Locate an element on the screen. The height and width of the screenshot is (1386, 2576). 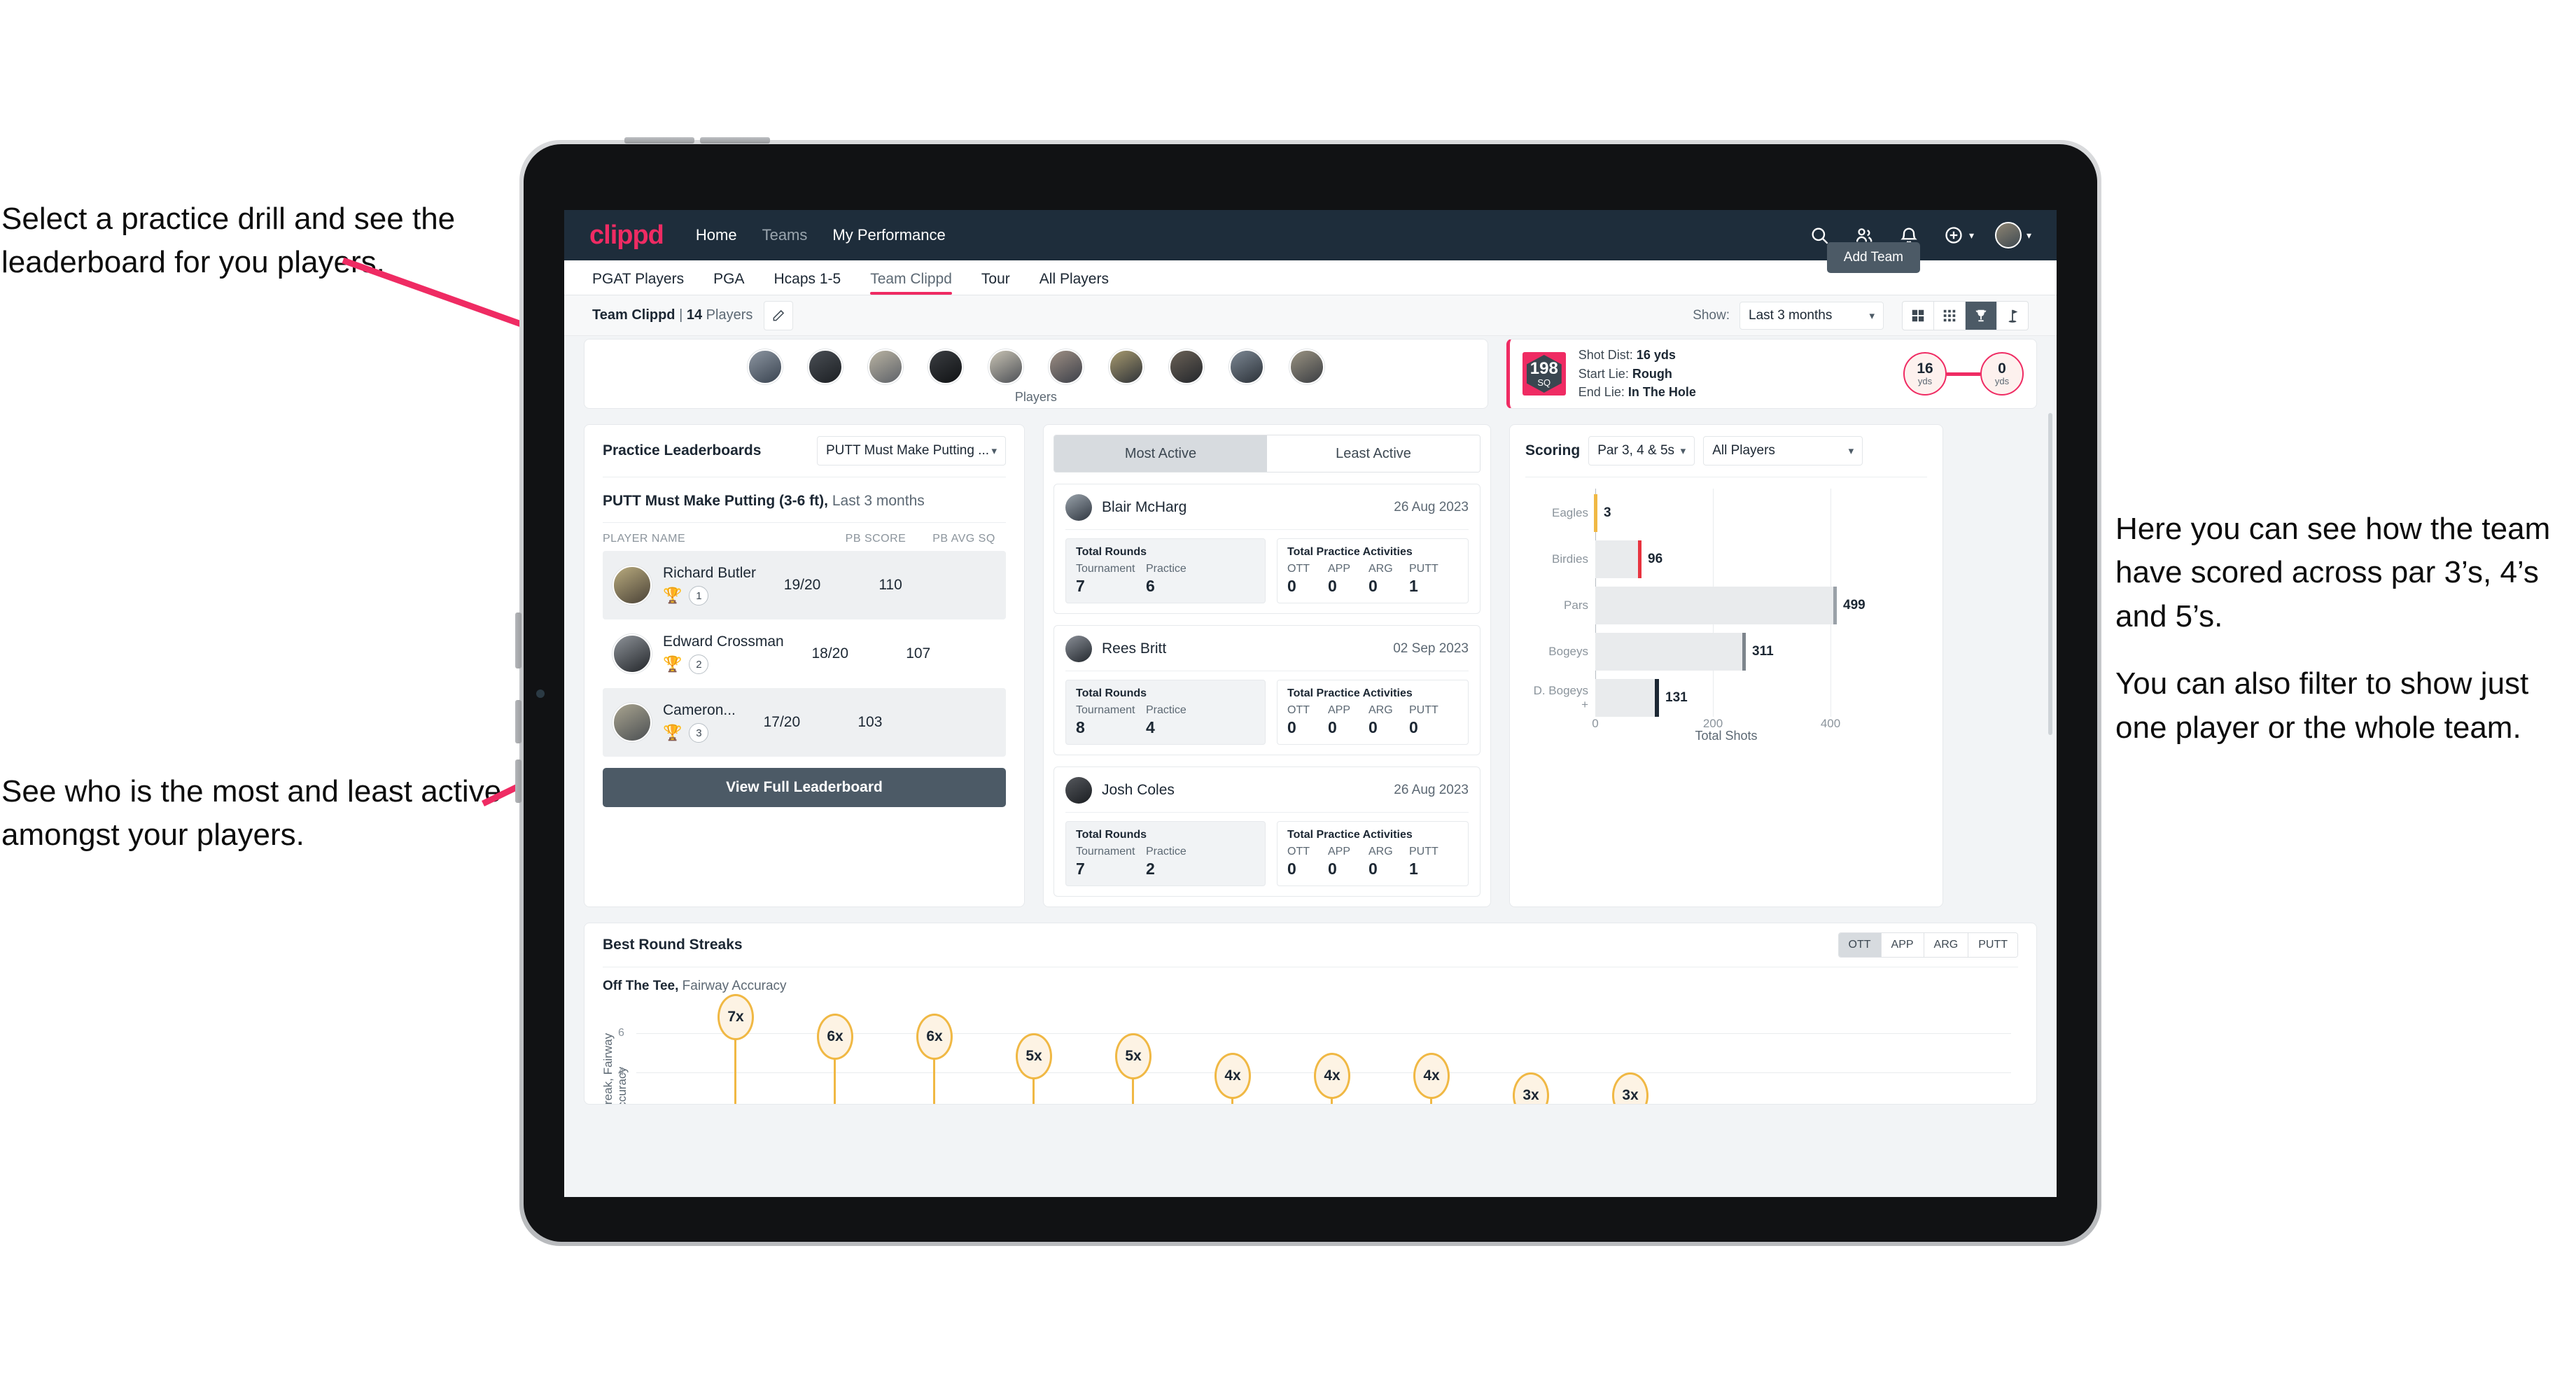
team-player-count: 14 is located at coordinates (694, 315).